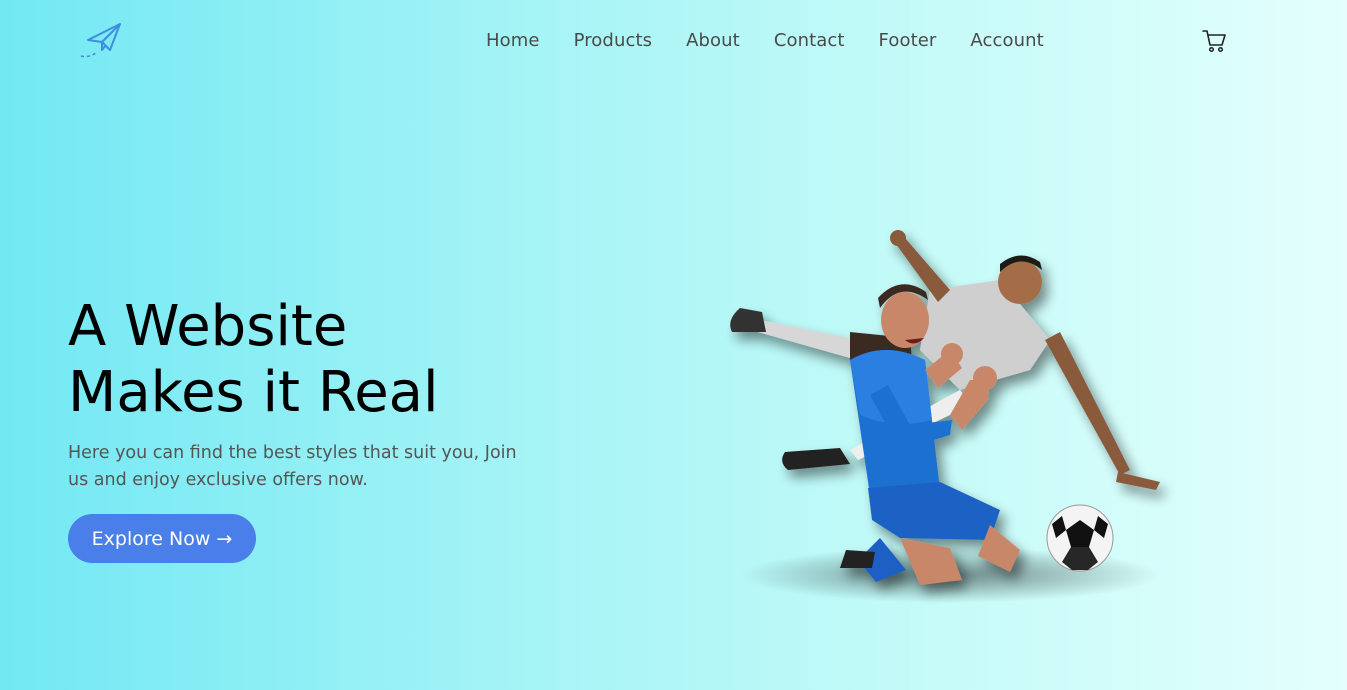 The height and width of the screenshot is (690, 1347). What do you see at coordinates (908, 41) in the screenshot?
I see `nav-link-footer: Footer` at bounding box center [908, 41].